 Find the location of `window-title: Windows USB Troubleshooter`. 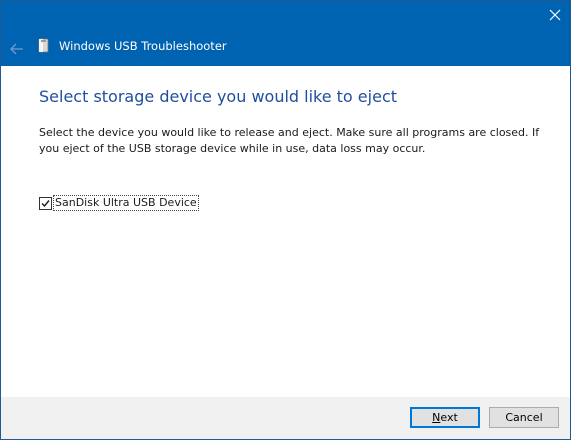

window-title: Windows USB Troubleshooter is located at coordinates (143, 46).